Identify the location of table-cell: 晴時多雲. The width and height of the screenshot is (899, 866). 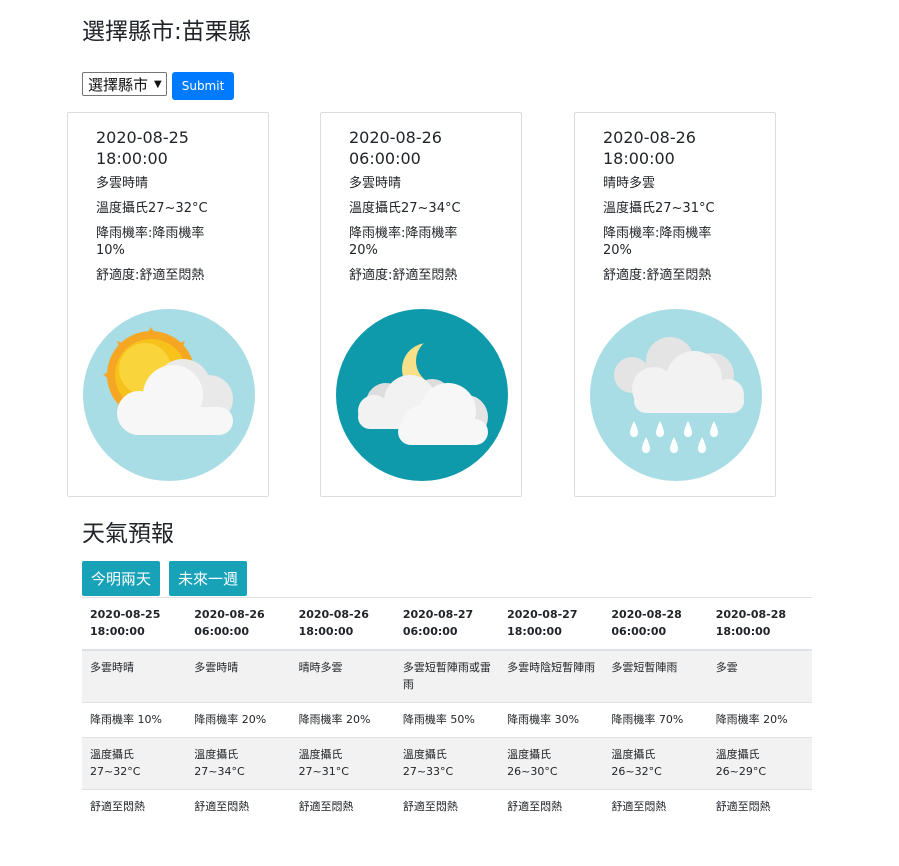
(342, 676).